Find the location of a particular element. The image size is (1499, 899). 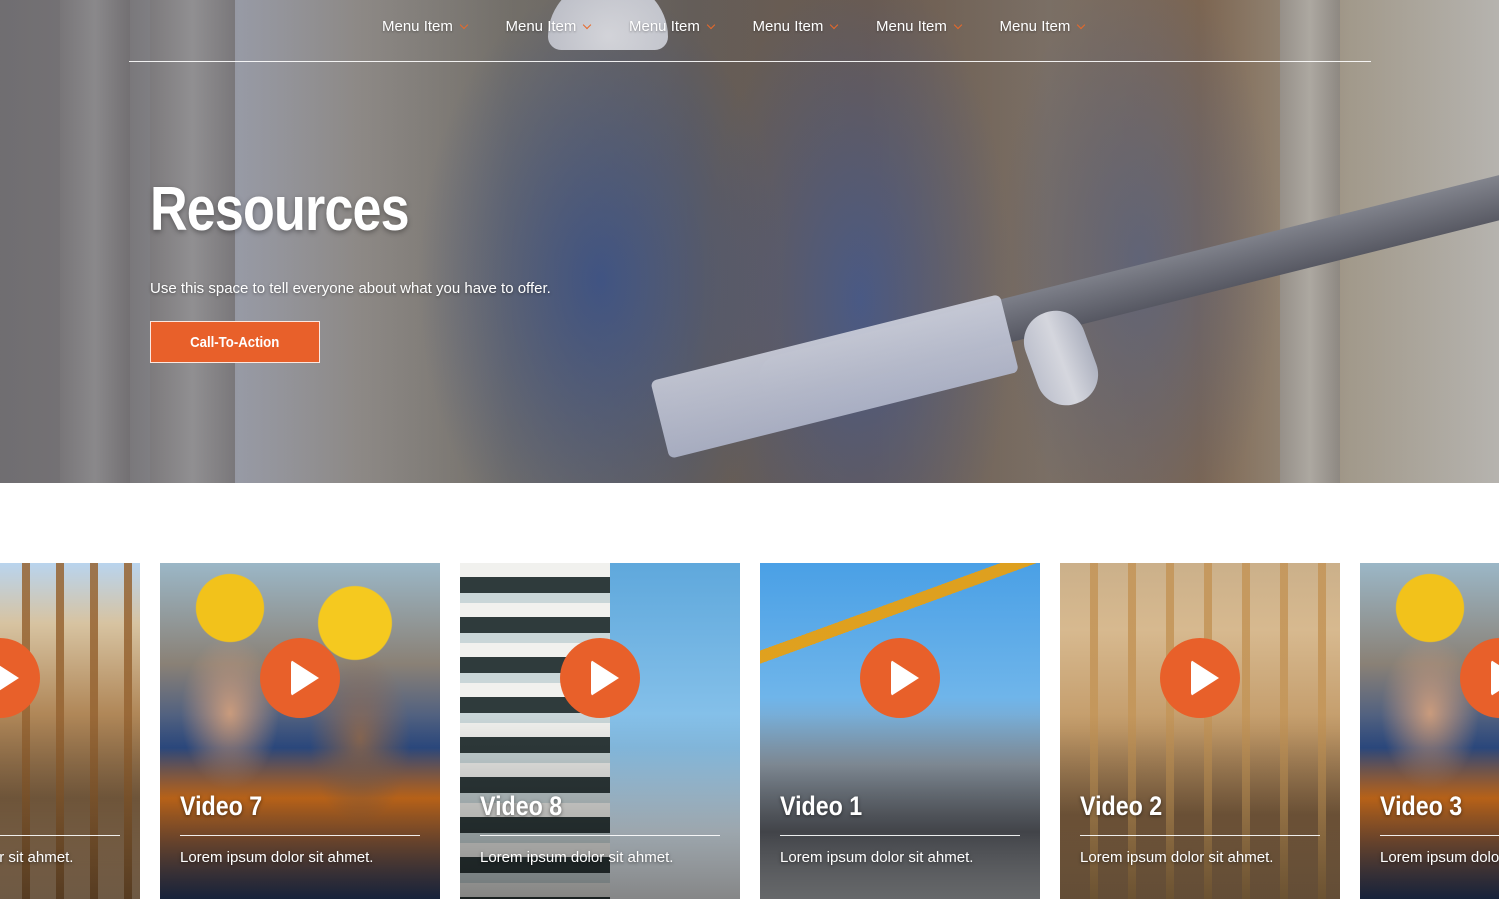

page-title: Resources is located at coordinates (280, 209).